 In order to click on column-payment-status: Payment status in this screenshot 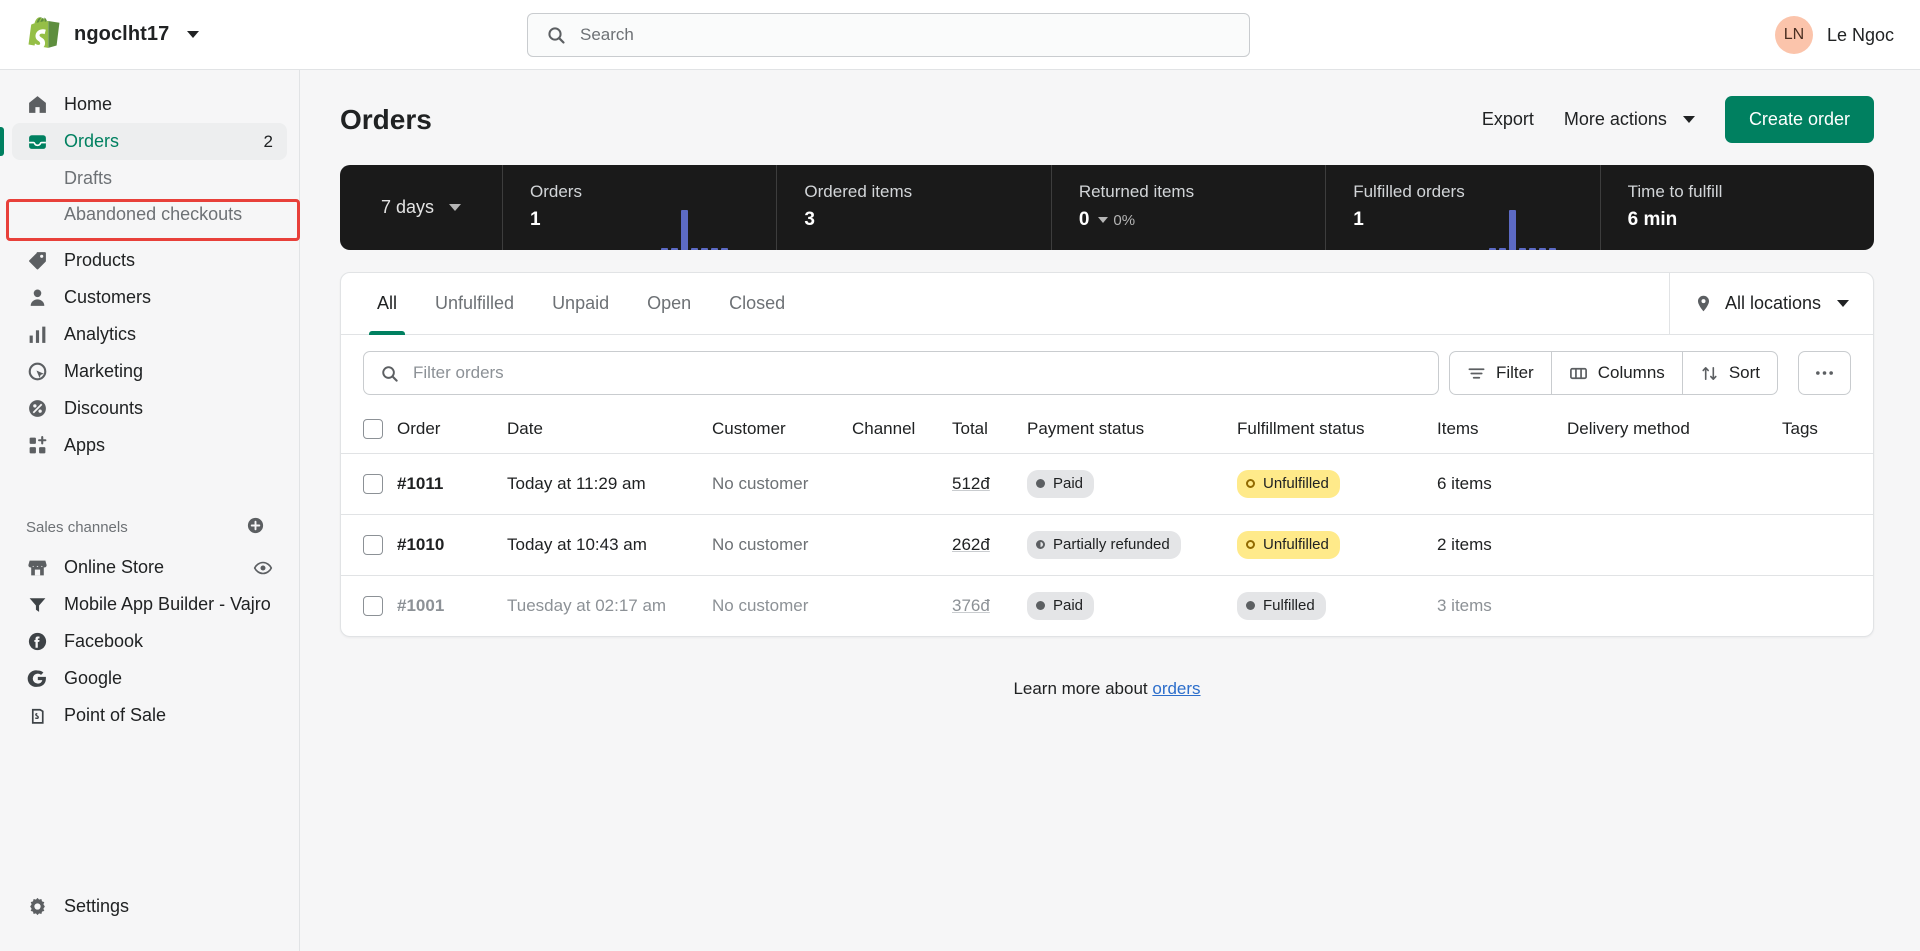, I will do `click(1132, 432)`.